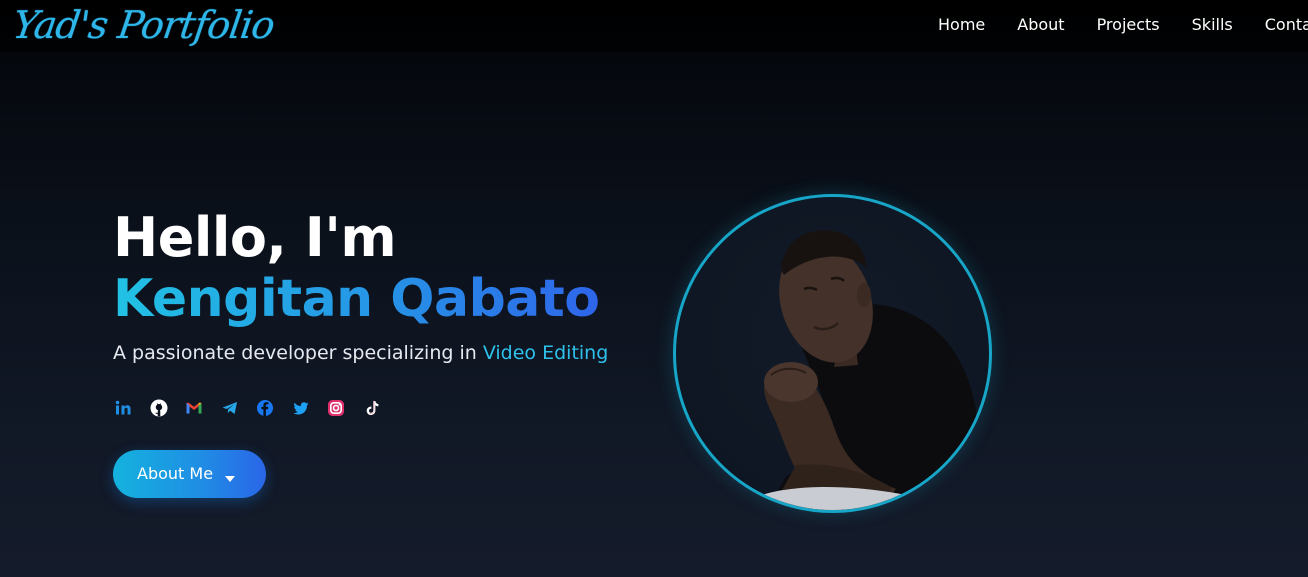 This screenshot has height=577, width=1308. Describe the element at coordinates (1212, 25) in the screenshot. I see `nav-link-skills: Skills` at that location.